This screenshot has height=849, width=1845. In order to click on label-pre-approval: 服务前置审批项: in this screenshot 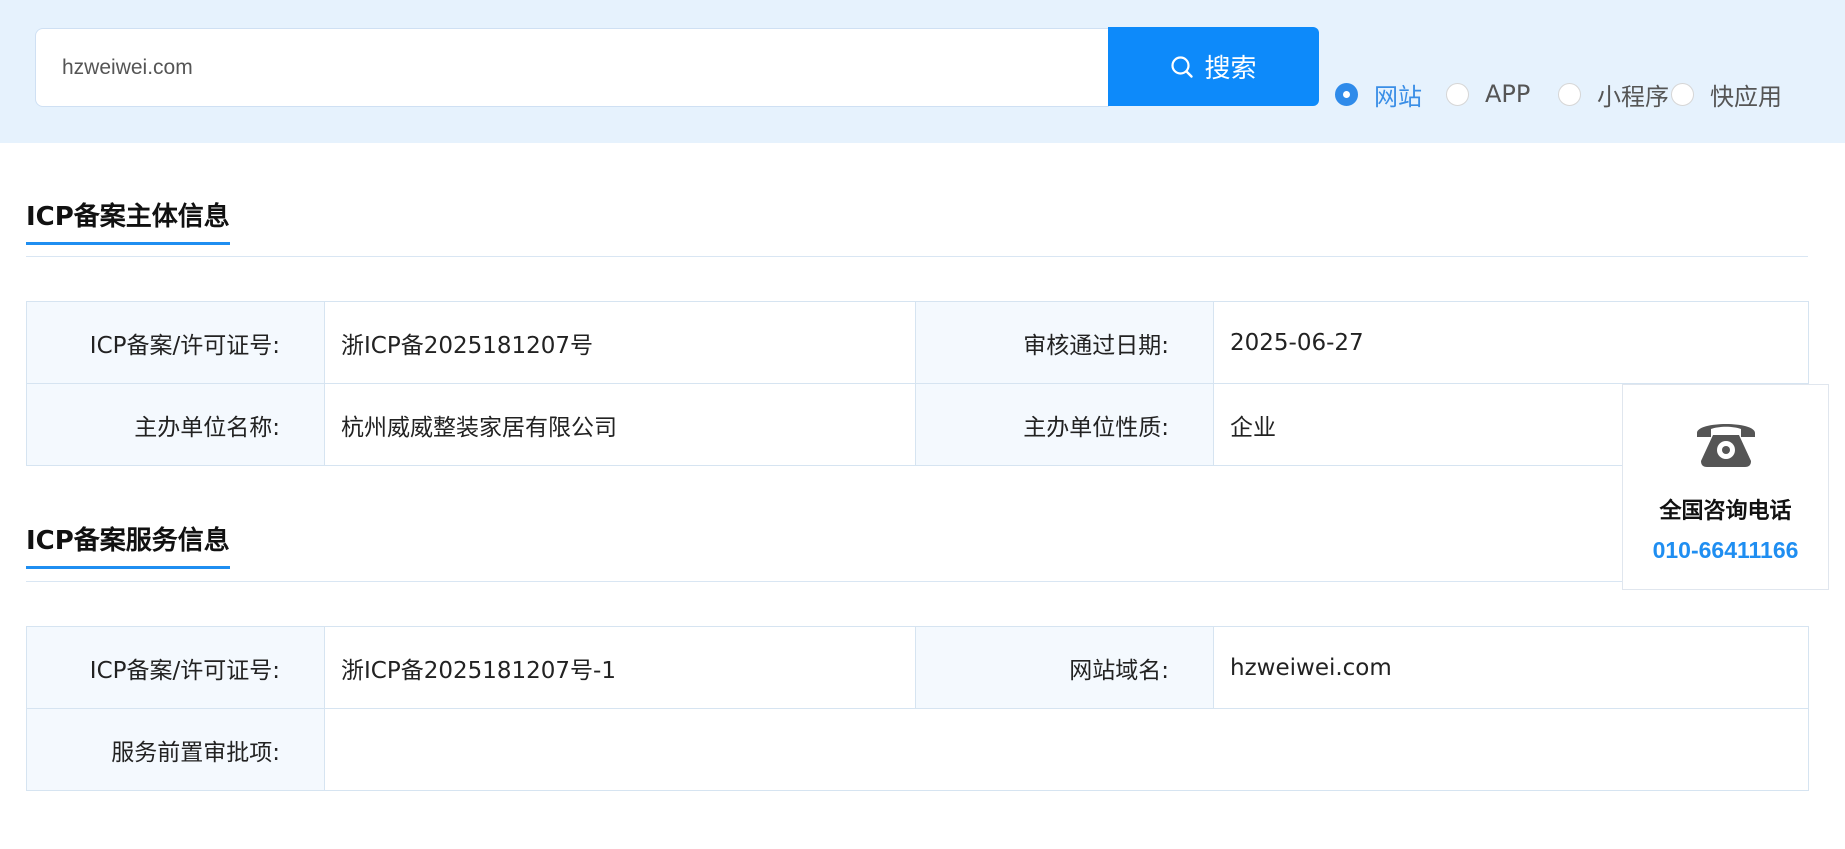, I will do `click(175, 749)`.